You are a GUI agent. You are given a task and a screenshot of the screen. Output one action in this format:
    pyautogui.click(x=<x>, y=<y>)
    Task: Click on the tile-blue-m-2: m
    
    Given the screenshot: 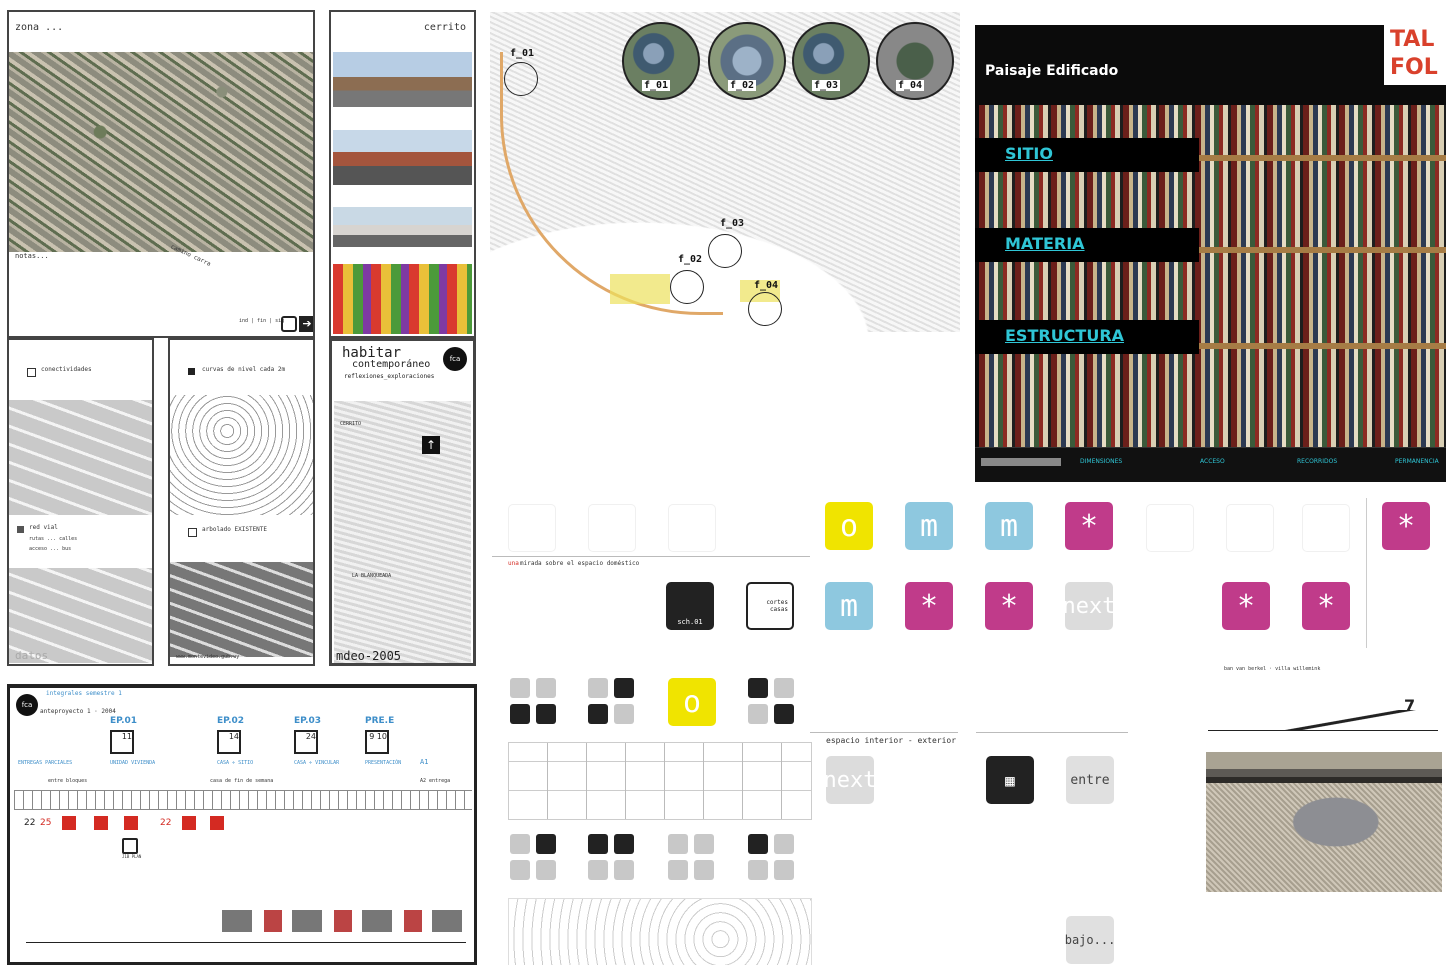 What is the action you would take?
    pyautogui.click(x=1009, y=526)
    